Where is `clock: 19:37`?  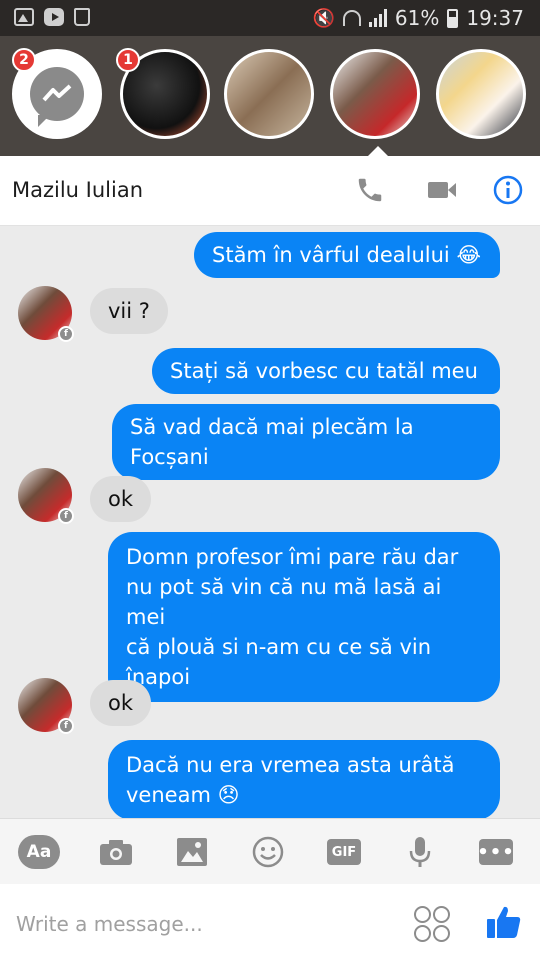
clock: 19:37 is located at coordinates (495, 18).